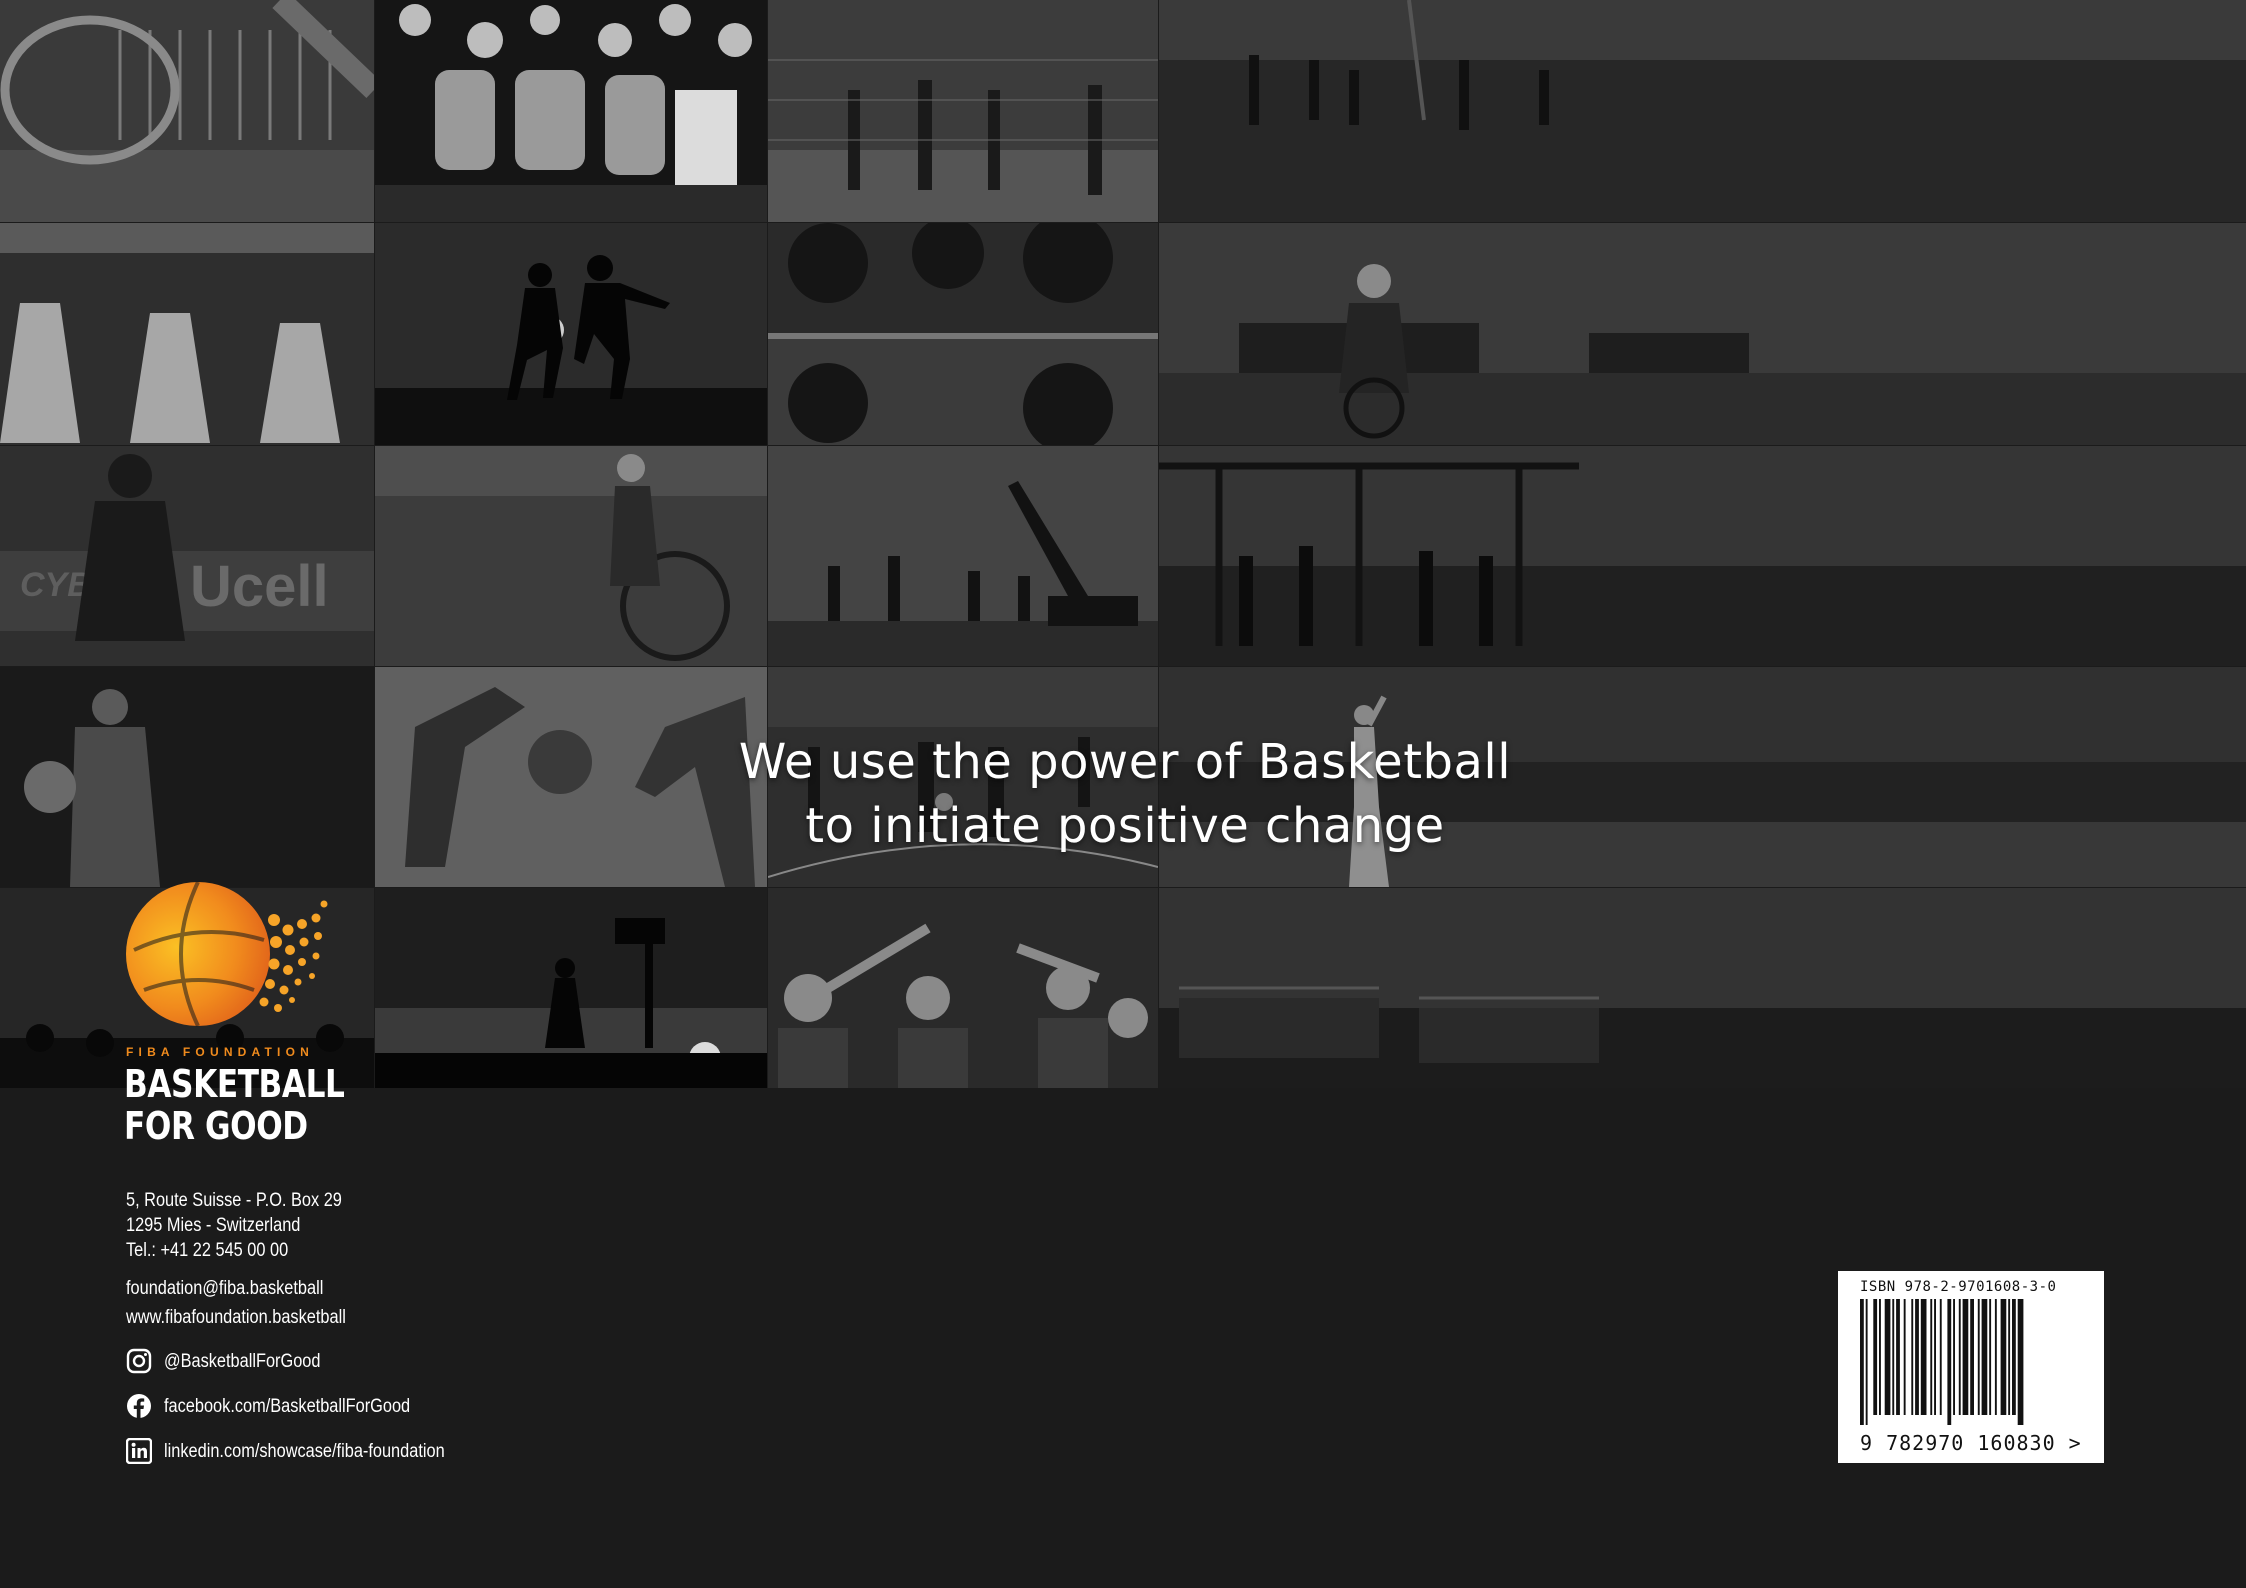  I want to click on headline-line-2: to initiate positive change, so click(1125, 826).